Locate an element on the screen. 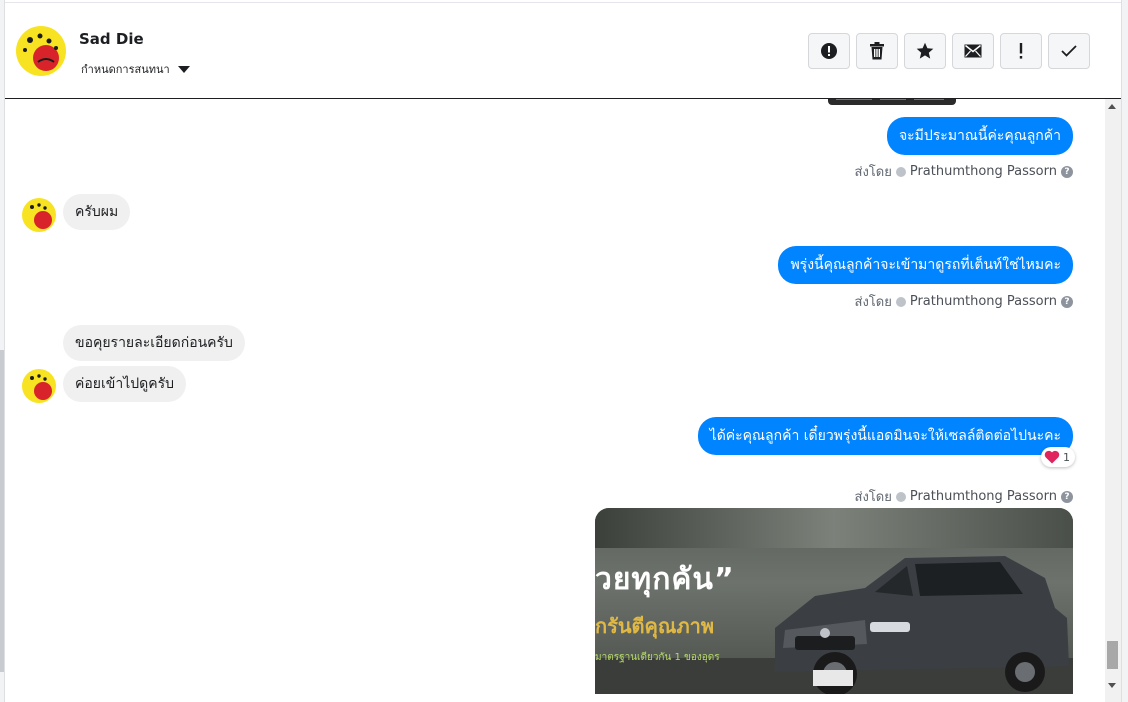 The height and width of the screenshot is (702, 1128). delete-button is located at coordinates (877, 51).